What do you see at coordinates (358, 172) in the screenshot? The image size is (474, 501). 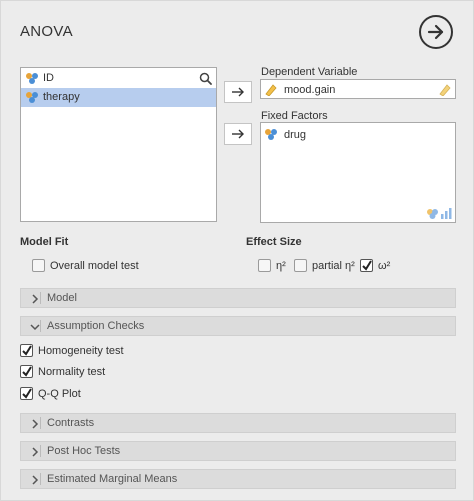 I see `fixed-factors-box: drug` at bounding box center [358, 172].